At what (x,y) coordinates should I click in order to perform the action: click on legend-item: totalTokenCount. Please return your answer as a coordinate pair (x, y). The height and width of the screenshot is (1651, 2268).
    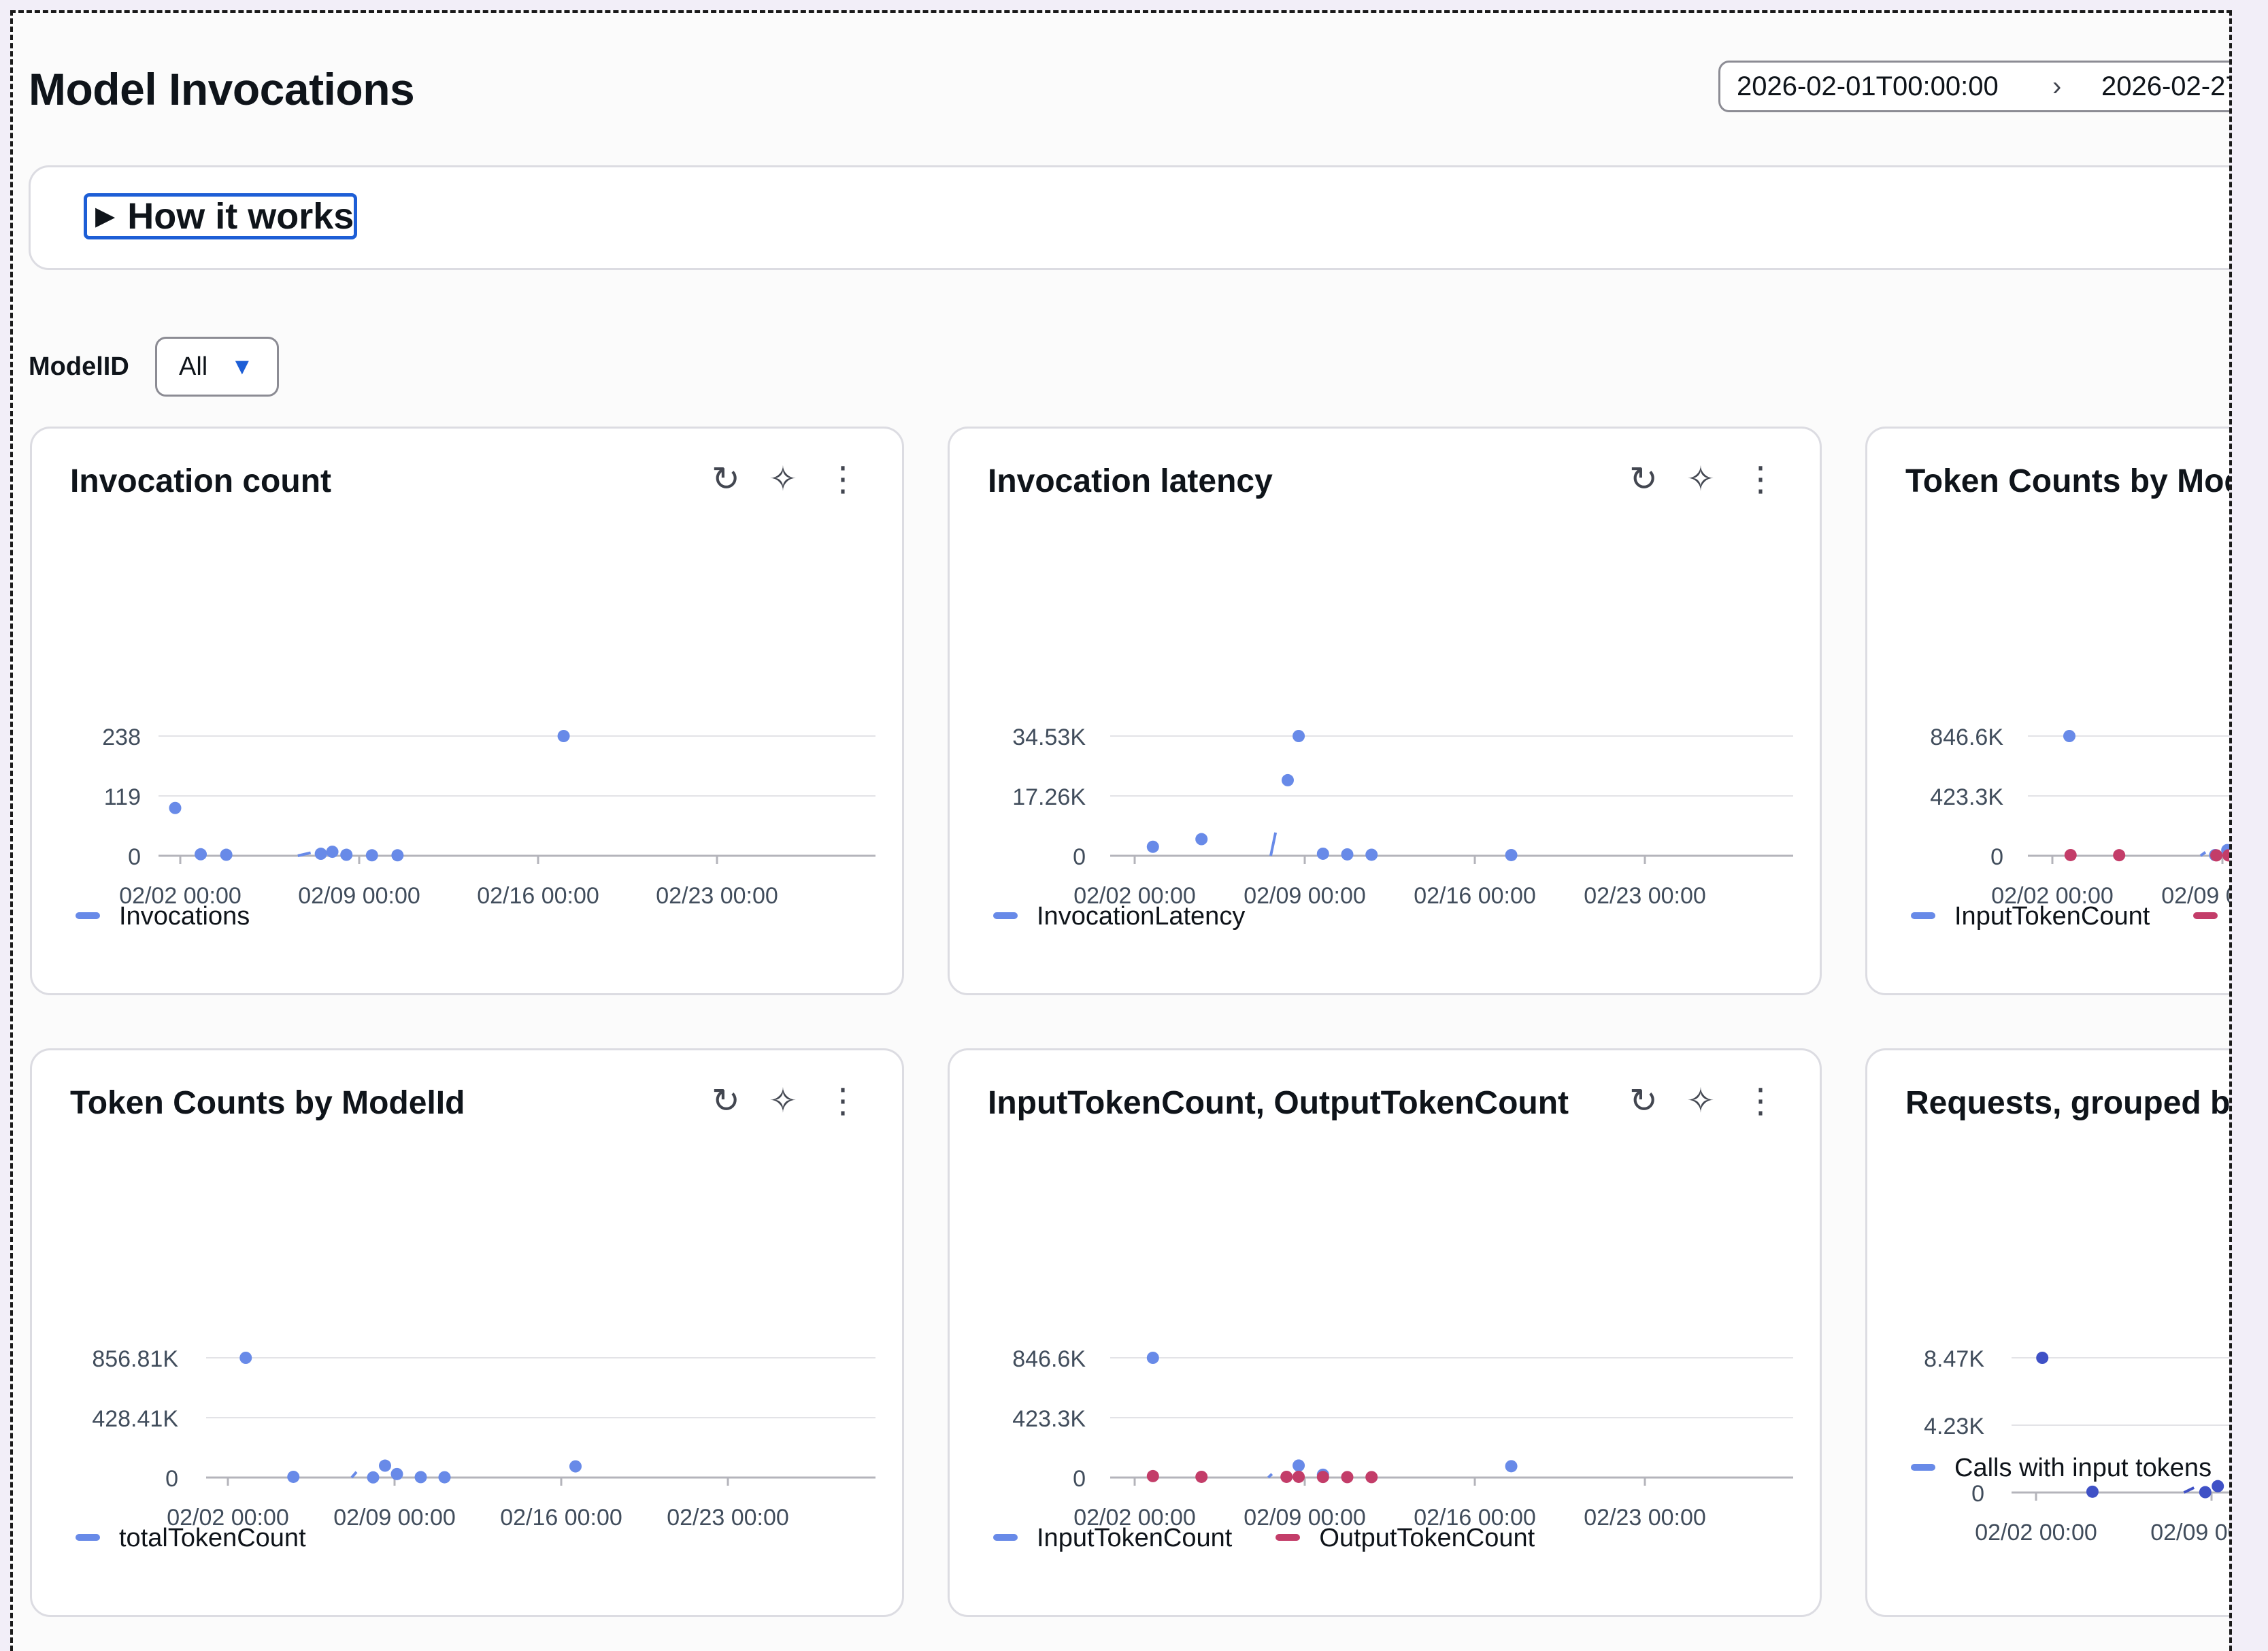
    Looking at the image, I should click on (191, 1538).